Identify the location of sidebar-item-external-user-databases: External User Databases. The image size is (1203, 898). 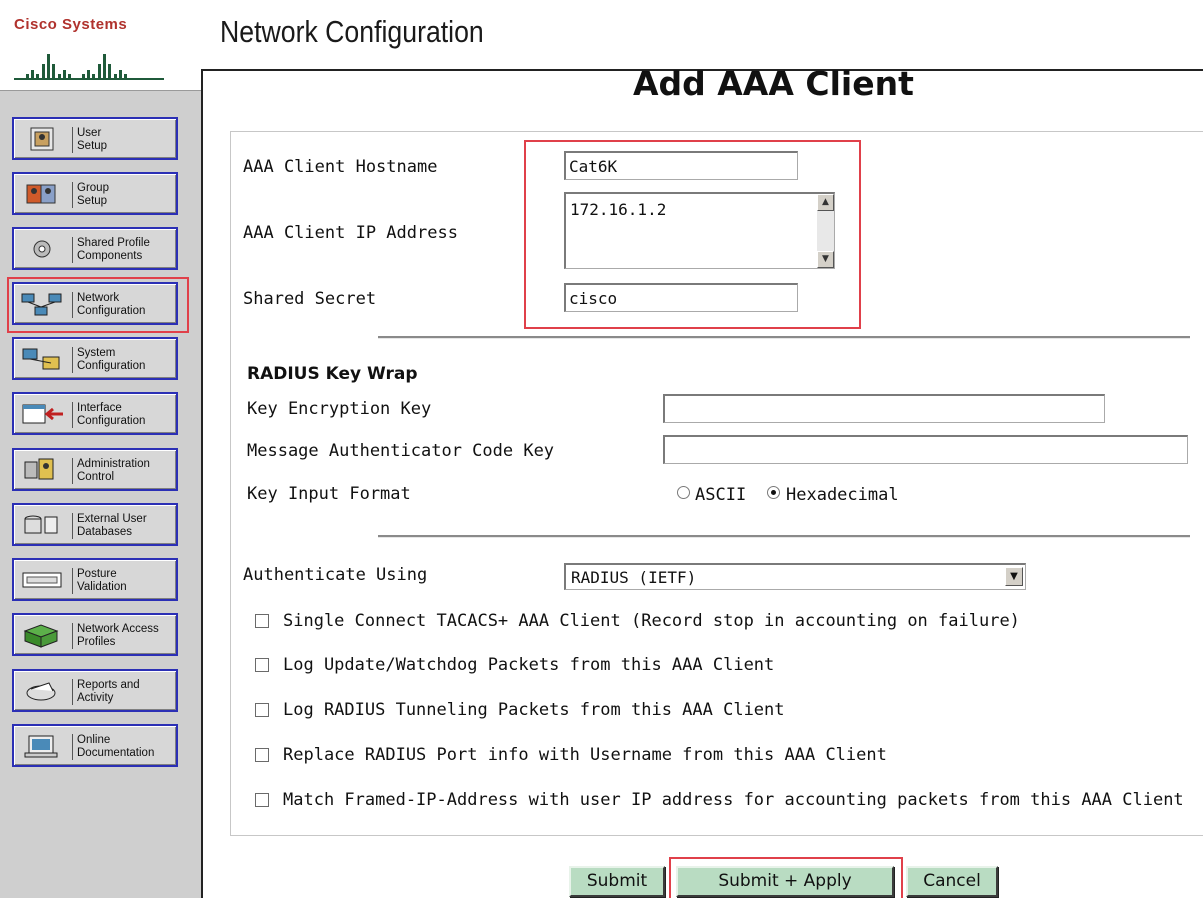
(95, 524).